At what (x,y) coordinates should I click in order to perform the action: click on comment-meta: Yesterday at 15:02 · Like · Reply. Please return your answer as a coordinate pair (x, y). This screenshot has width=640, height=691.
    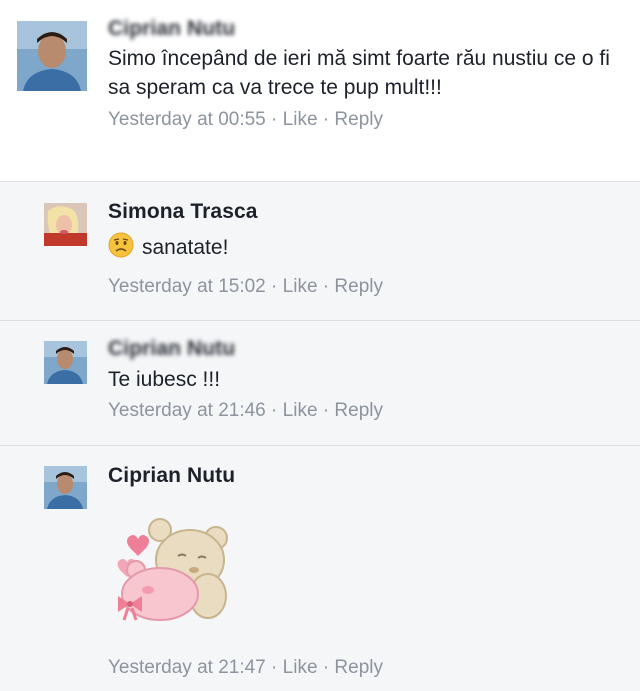
    Looking at the image, I should click on (364, 287).